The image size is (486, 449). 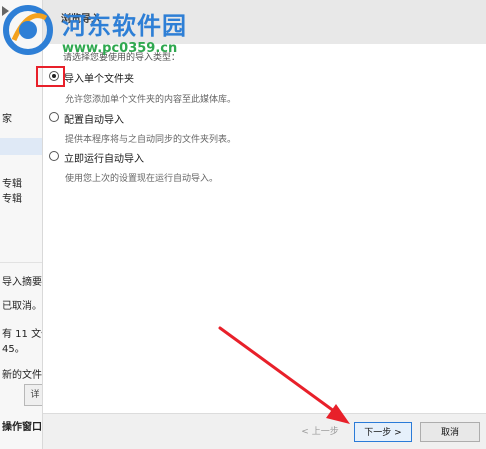 What do you see at coordinates (383, 432) in the screenshot?
I see `next-button: 下一步 >` at bounding box center [383, 432].